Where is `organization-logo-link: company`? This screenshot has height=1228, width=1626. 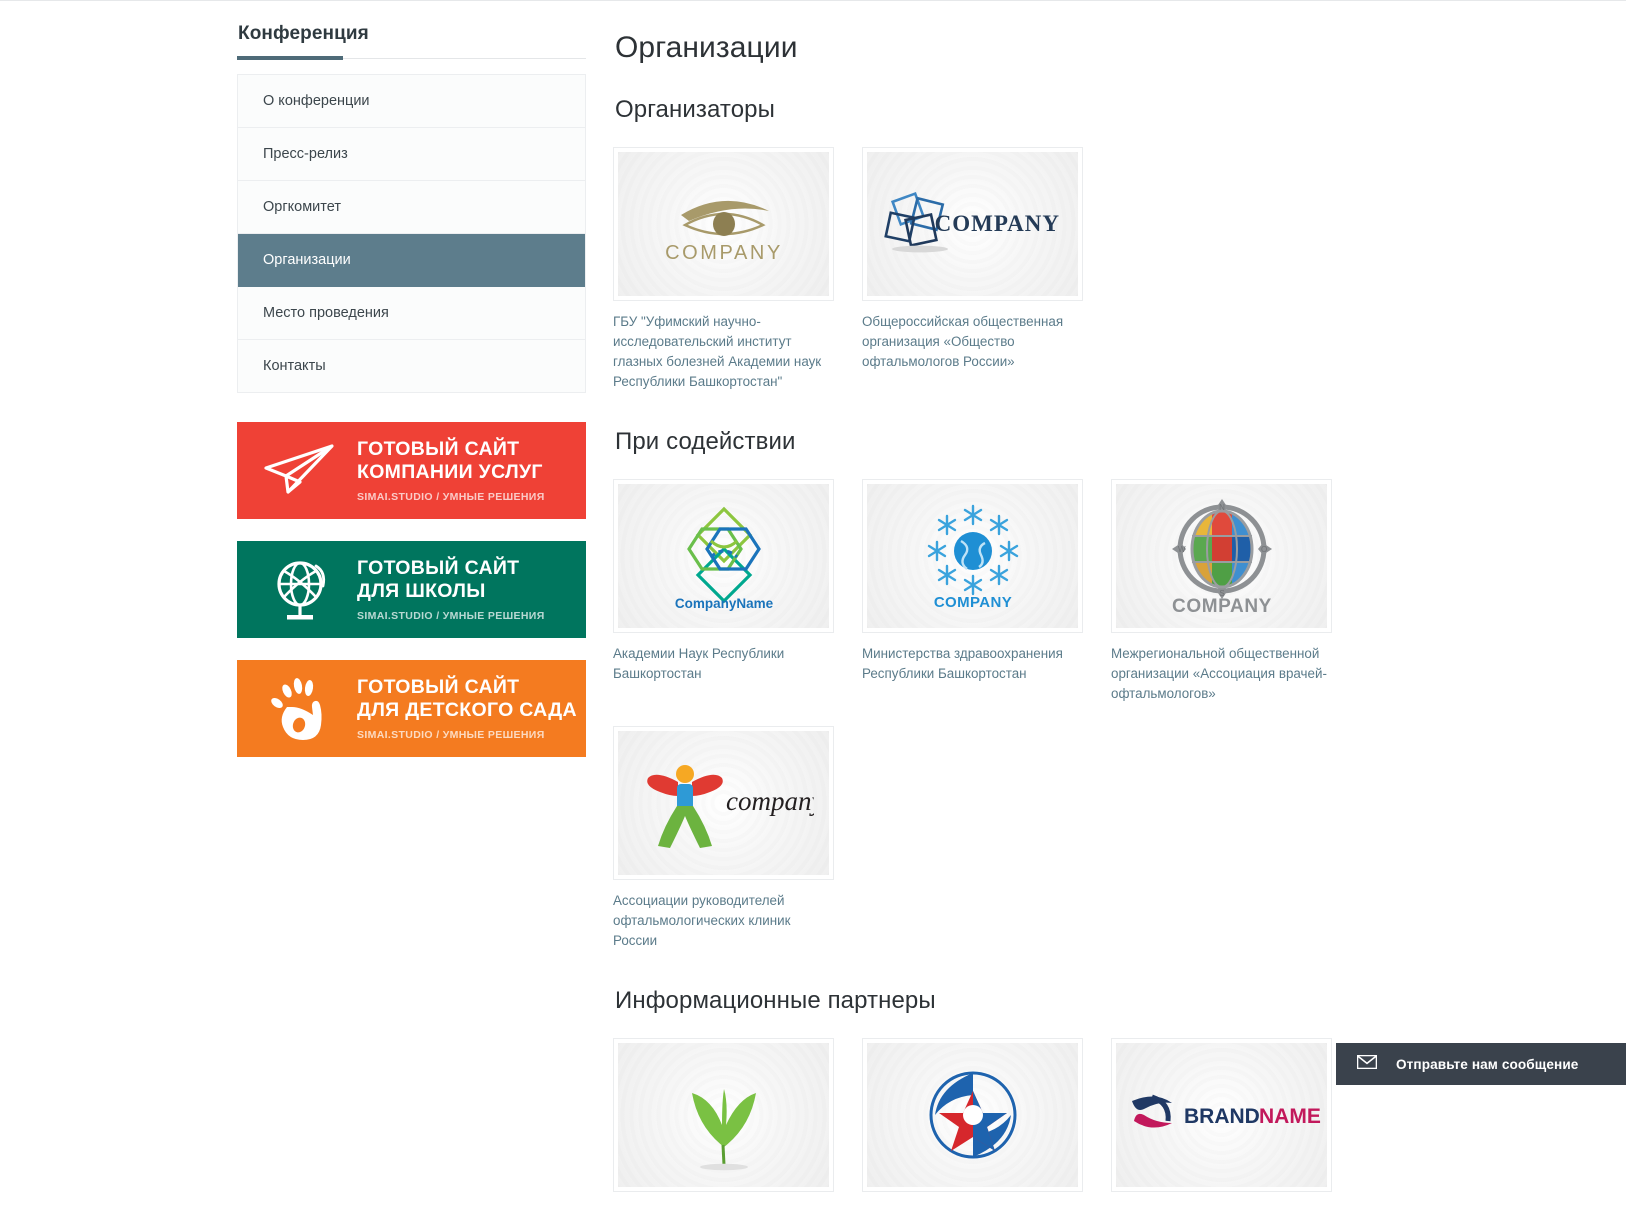 organization-logo-link: company is located at coordinates (723, 803).